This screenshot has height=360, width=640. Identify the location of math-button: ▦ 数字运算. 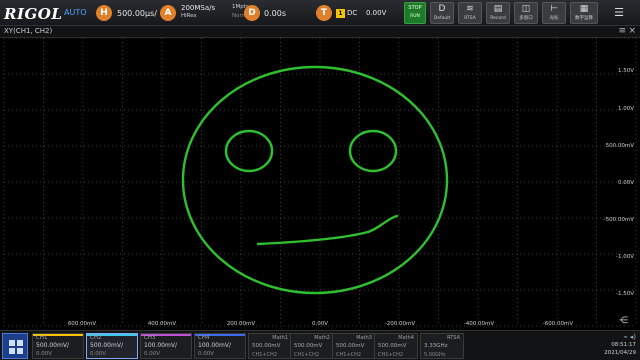
(584, 13).